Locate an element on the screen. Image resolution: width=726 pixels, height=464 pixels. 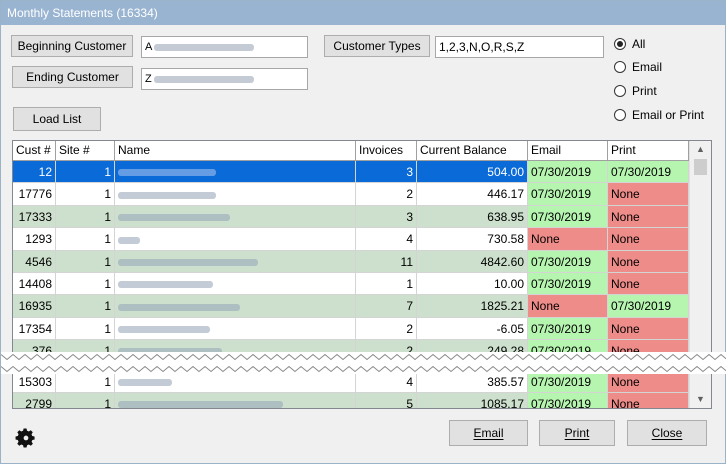
beginning-customer-value: A is located at coordinates (149, 47).